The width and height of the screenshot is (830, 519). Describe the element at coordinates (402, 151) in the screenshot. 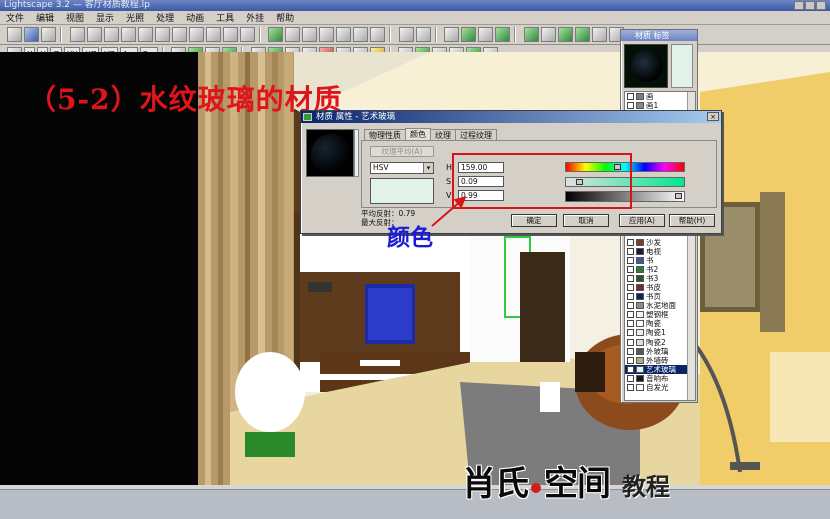

I see `match-texture-button: 纹理平均(A)` at that location.